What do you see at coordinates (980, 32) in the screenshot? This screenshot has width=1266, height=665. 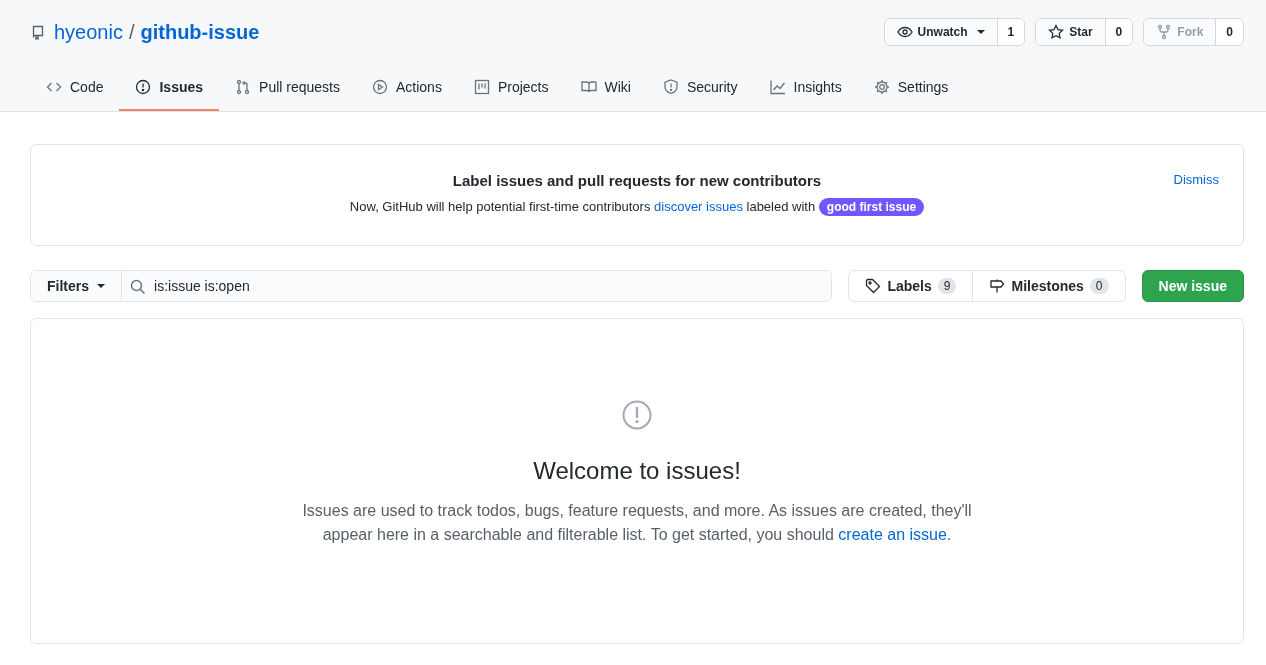 I see `caret-icon` at bounding box center [980, 32].